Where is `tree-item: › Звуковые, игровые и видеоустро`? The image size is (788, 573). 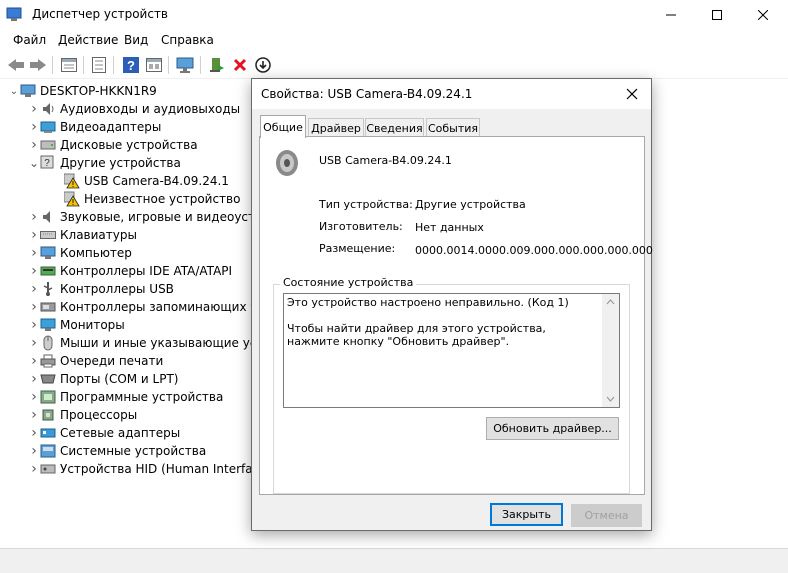 tree-item: › Звуковые, игровые и видеоустро is located at coordinates (149, 217).